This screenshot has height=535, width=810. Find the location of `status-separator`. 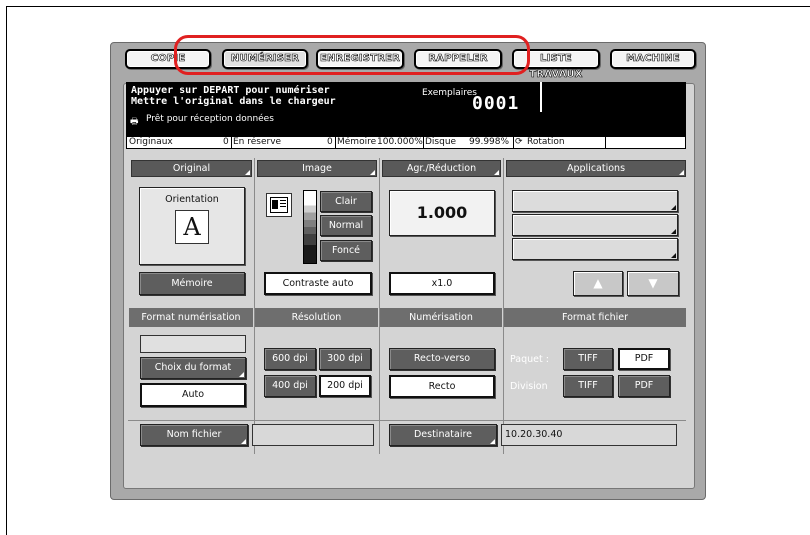

status-separator is located at coordinates (541, 97).